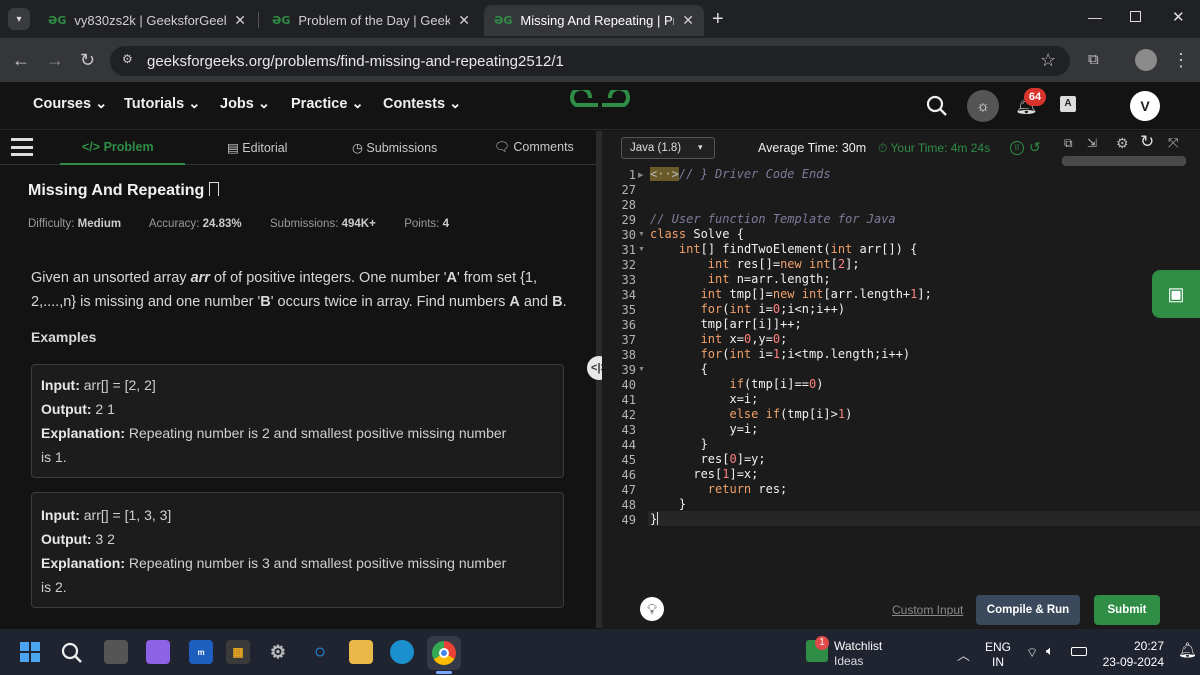 The image size is (1200, 675). What do you see at coordinates (162, 104) in the screenshot?
I see `nav-tutorials: Tutorials ⌄` at bounding box center [162, 104].